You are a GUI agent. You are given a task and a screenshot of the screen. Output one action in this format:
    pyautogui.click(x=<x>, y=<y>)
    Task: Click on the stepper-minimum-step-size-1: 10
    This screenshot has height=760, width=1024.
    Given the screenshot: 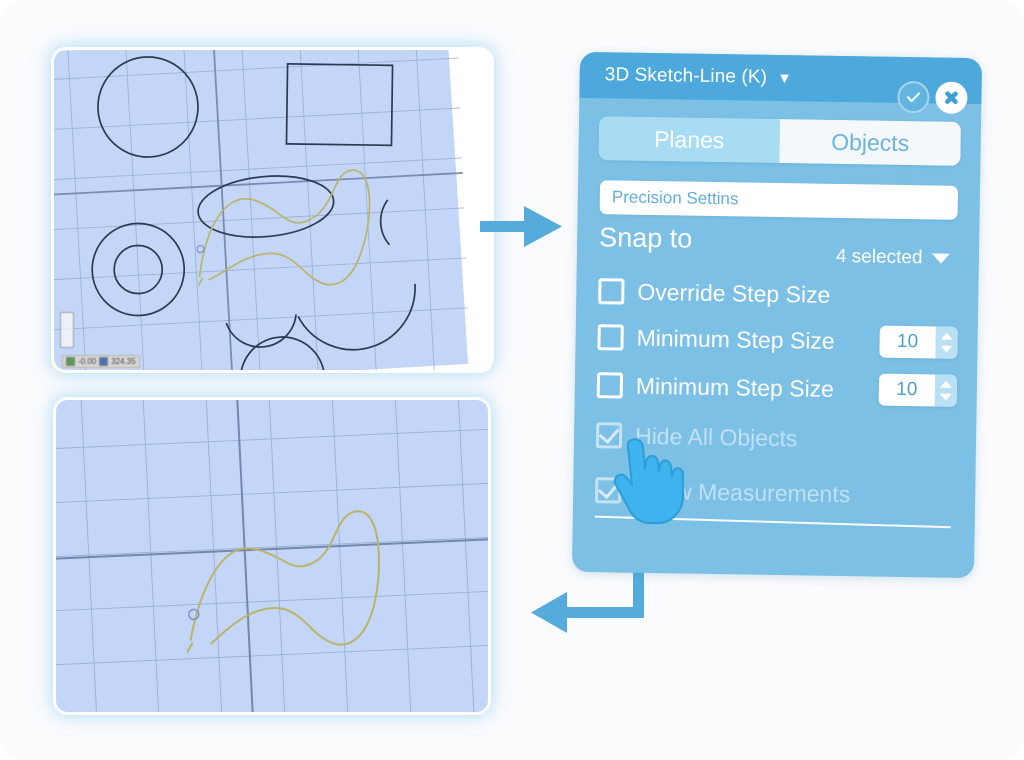 What is the action you would take?
    pyautogui.click(x=918, y=342)
    